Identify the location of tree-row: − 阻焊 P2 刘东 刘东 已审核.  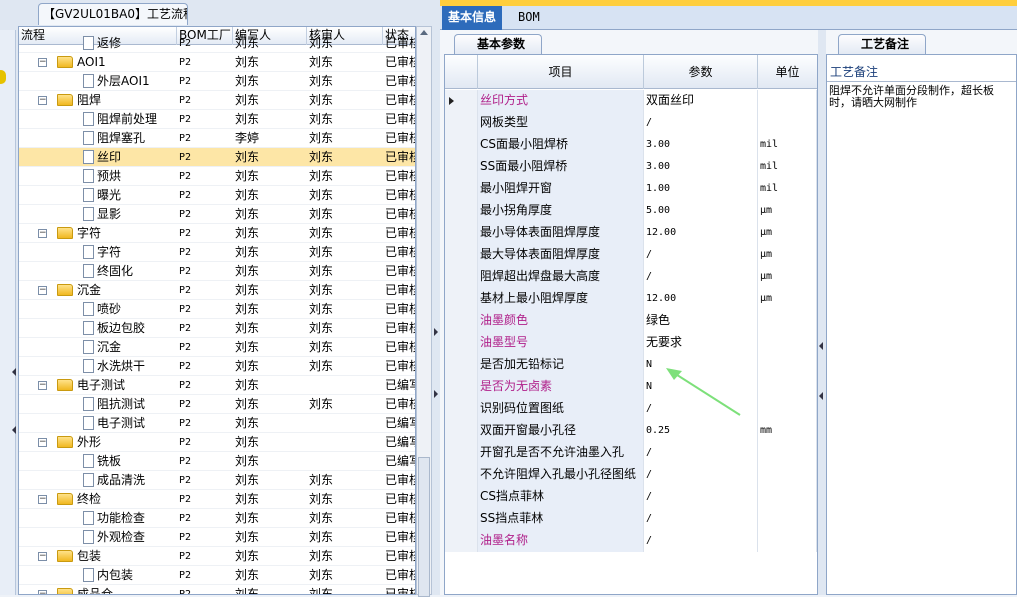
(217, 100).